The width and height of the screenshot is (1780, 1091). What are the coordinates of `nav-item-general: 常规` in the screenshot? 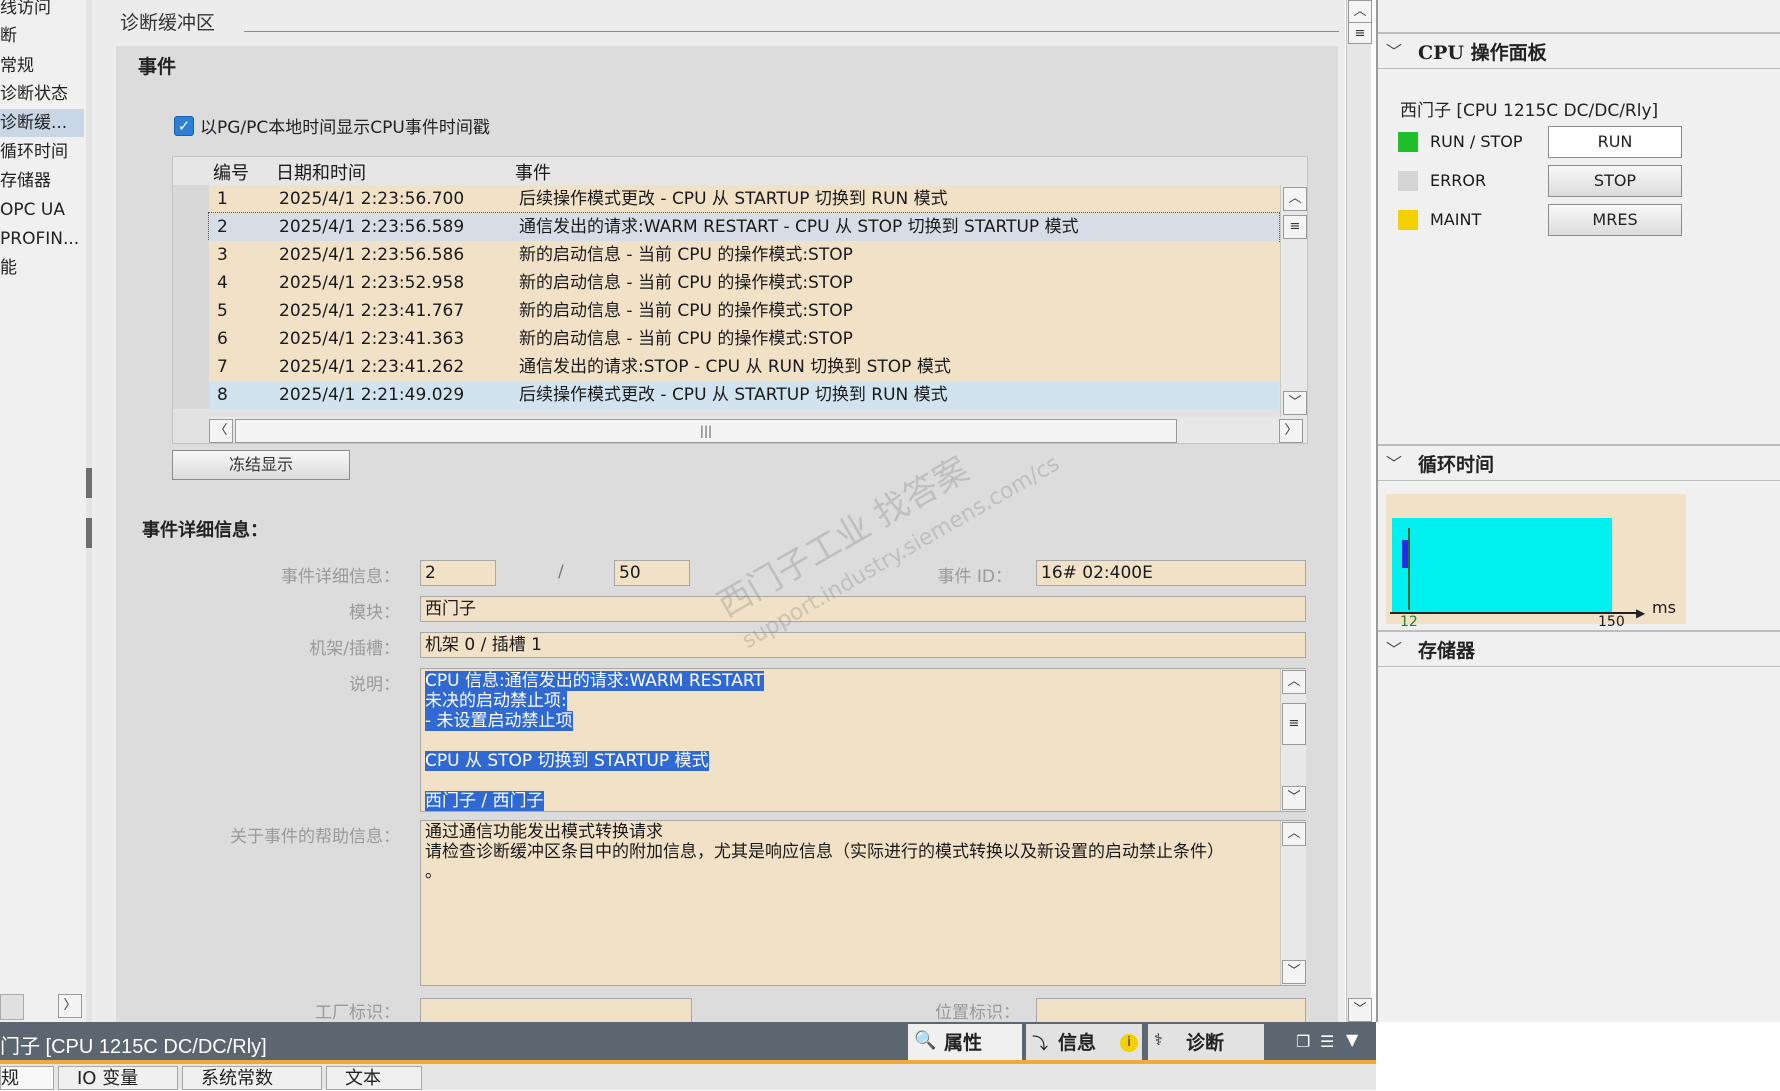 It's located at (42, 66).